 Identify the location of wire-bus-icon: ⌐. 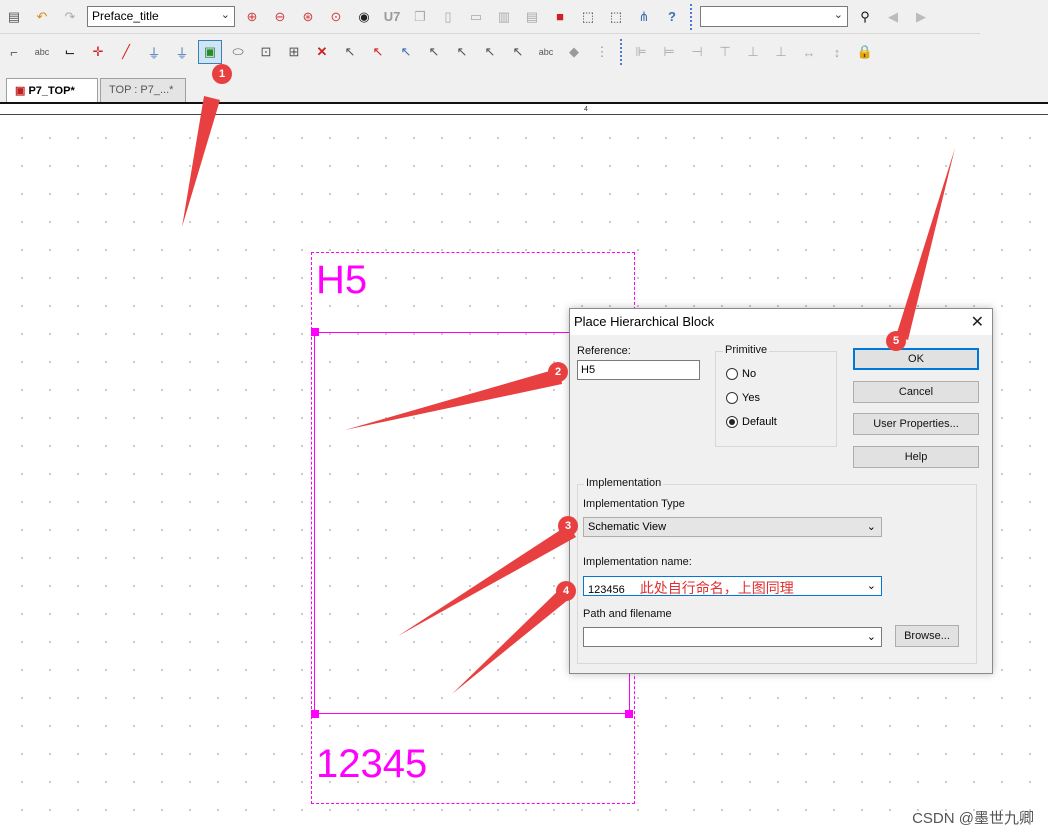
(14, 52).